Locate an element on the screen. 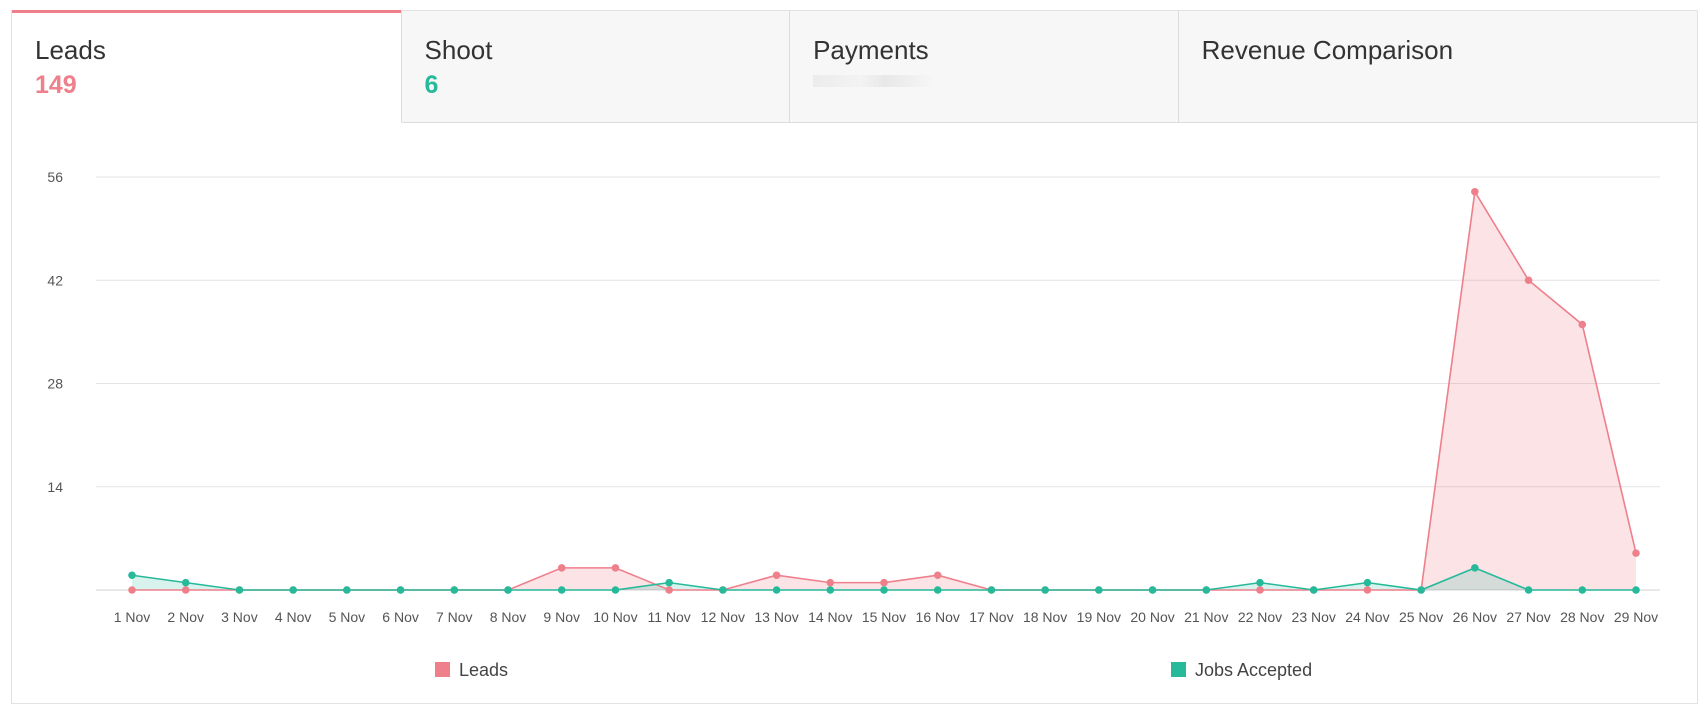 The image size is (1699, 714). x-tick-label: 24 Nov is located at coordinates (1367, 617).